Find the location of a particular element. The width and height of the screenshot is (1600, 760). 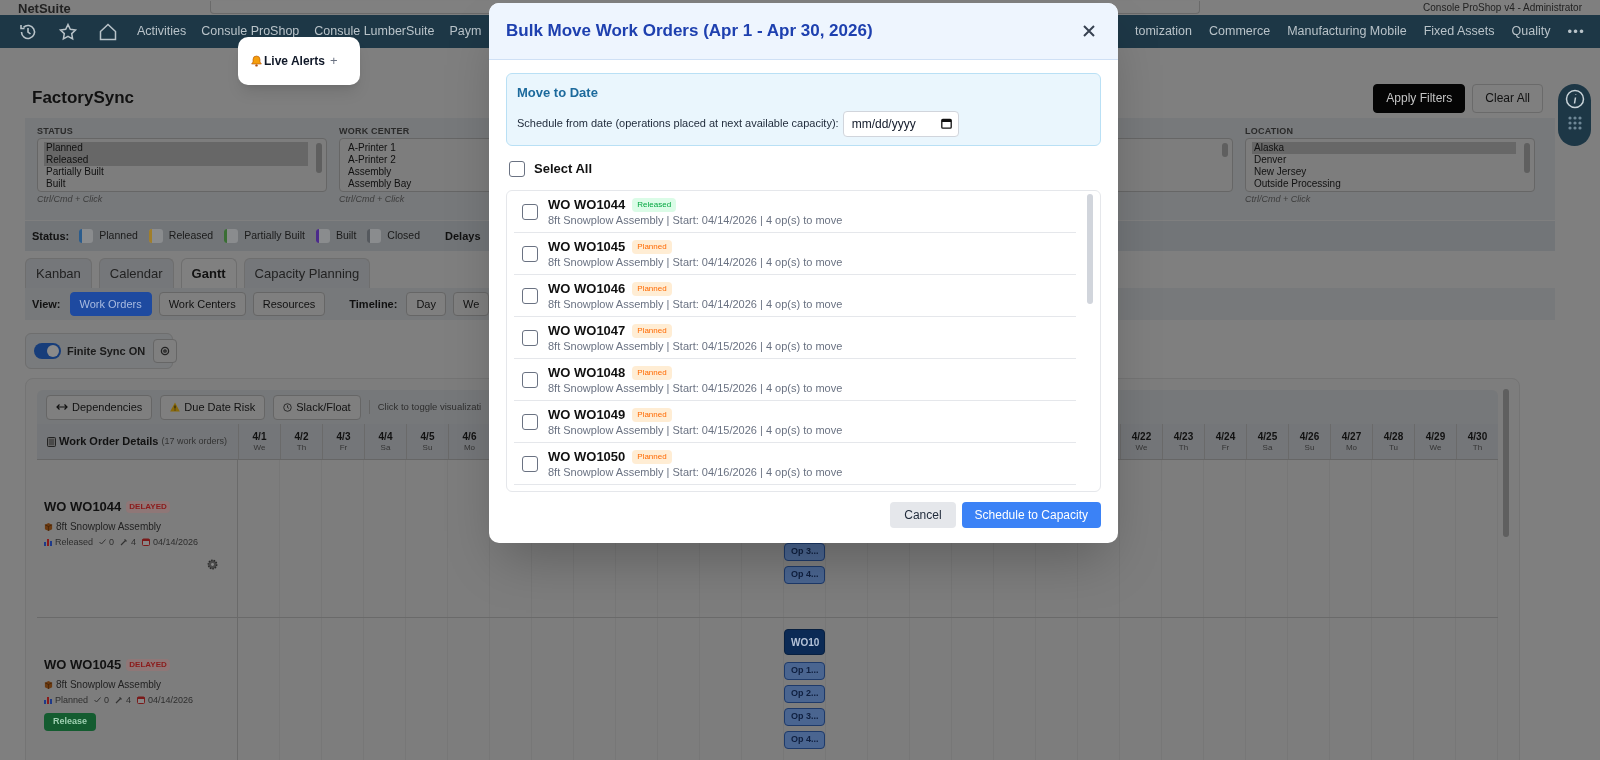

account-label: Console ProShop v4 - Administrator is located at coordinates (1502, 7).